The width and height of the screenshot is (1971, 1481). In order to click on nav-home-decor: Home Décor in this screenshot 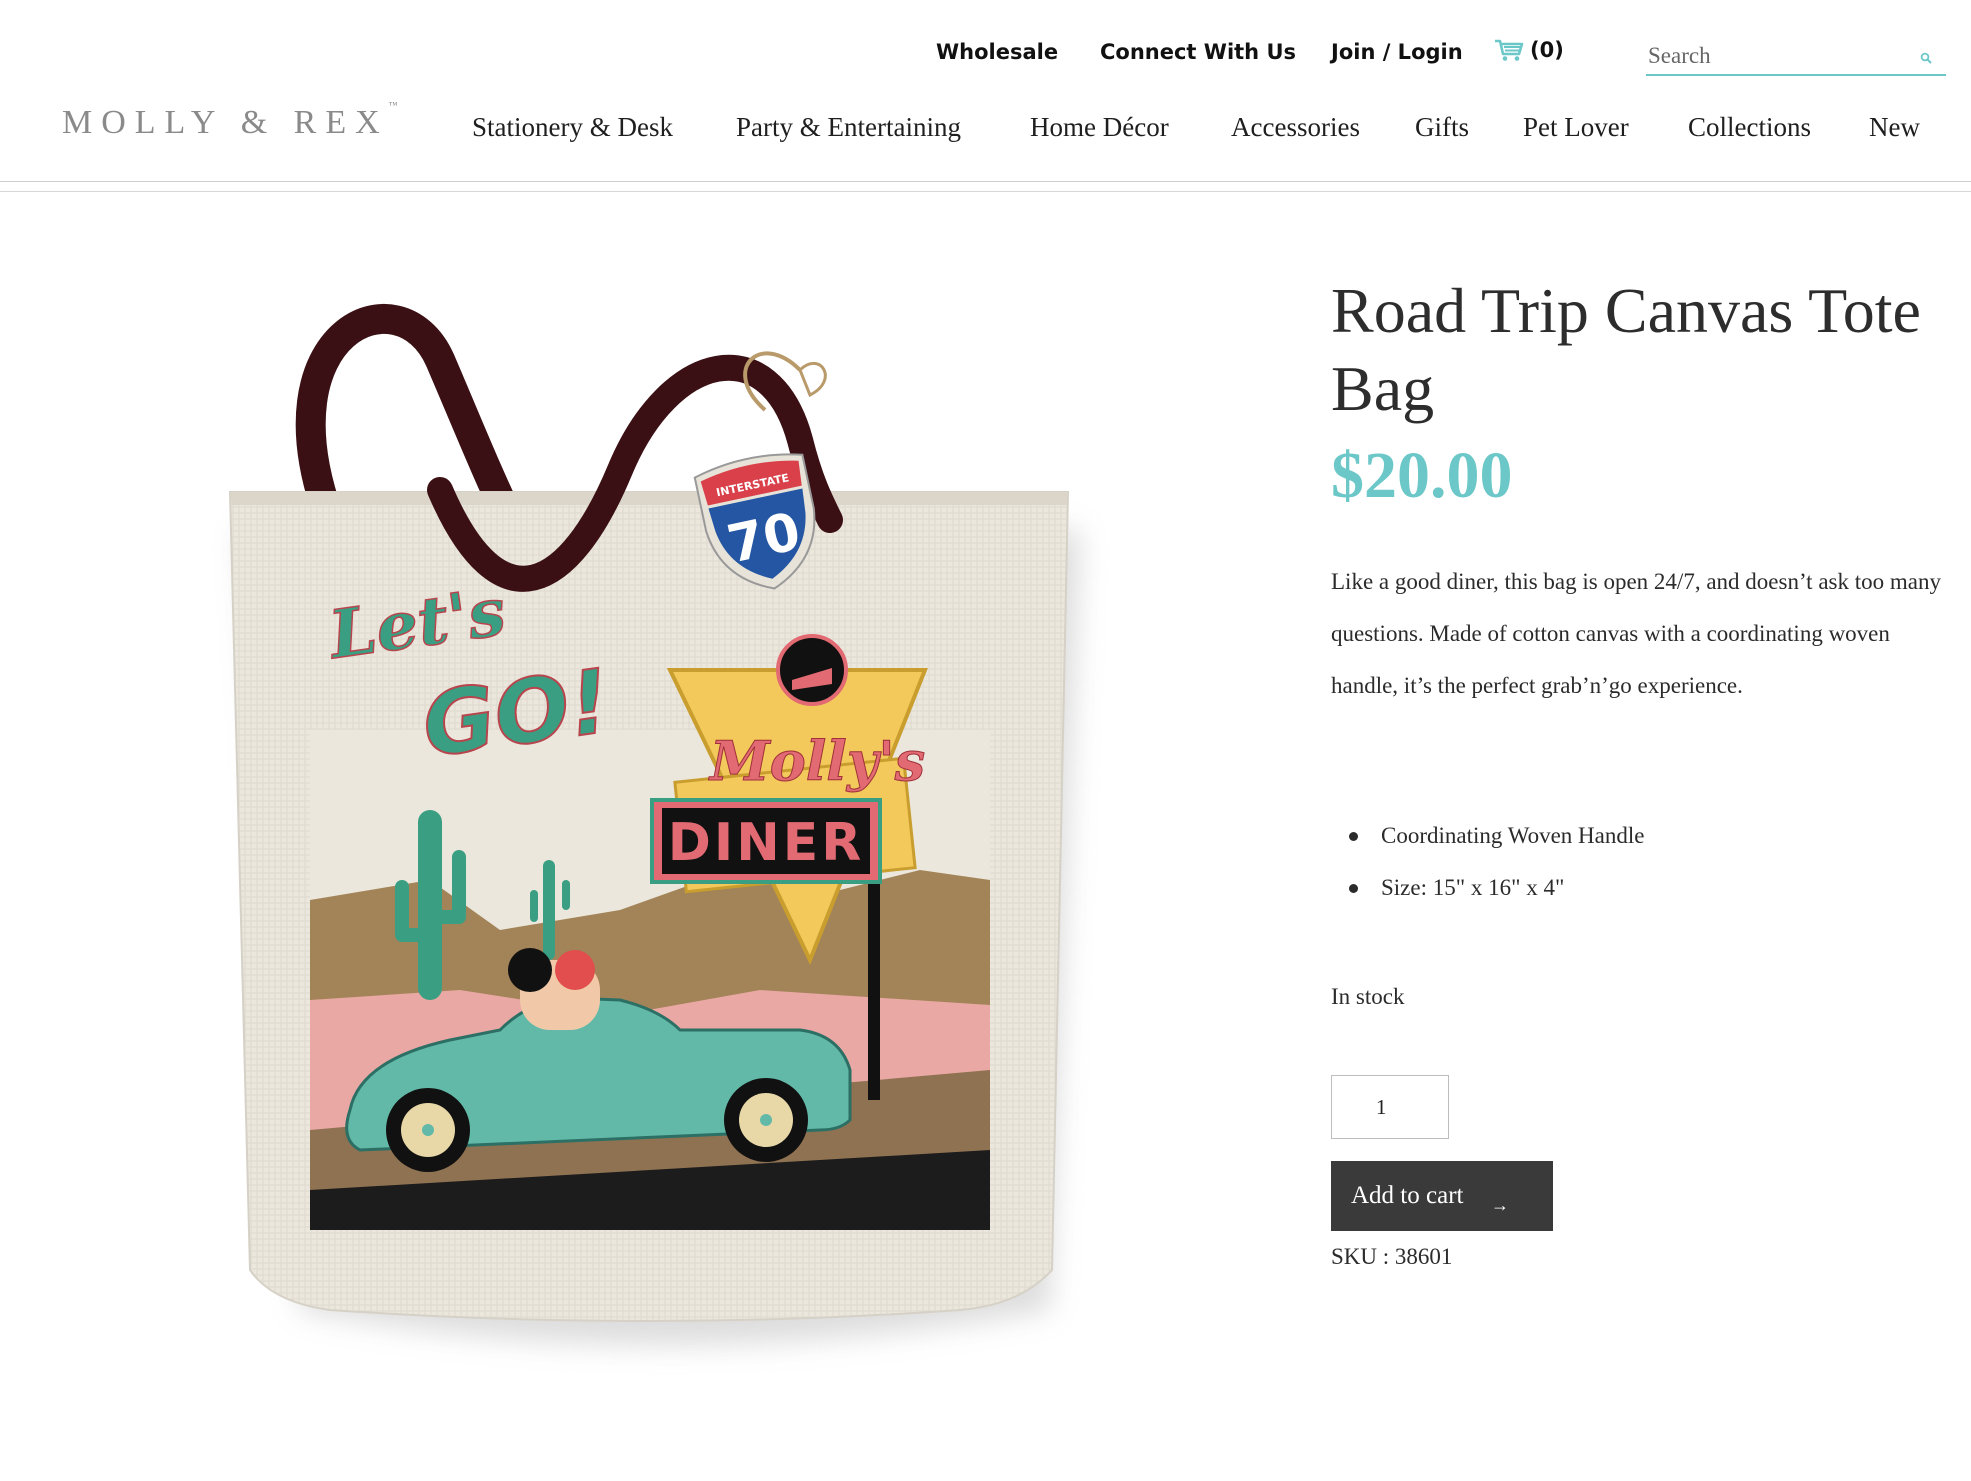, I will do `click(1099, 127)`.